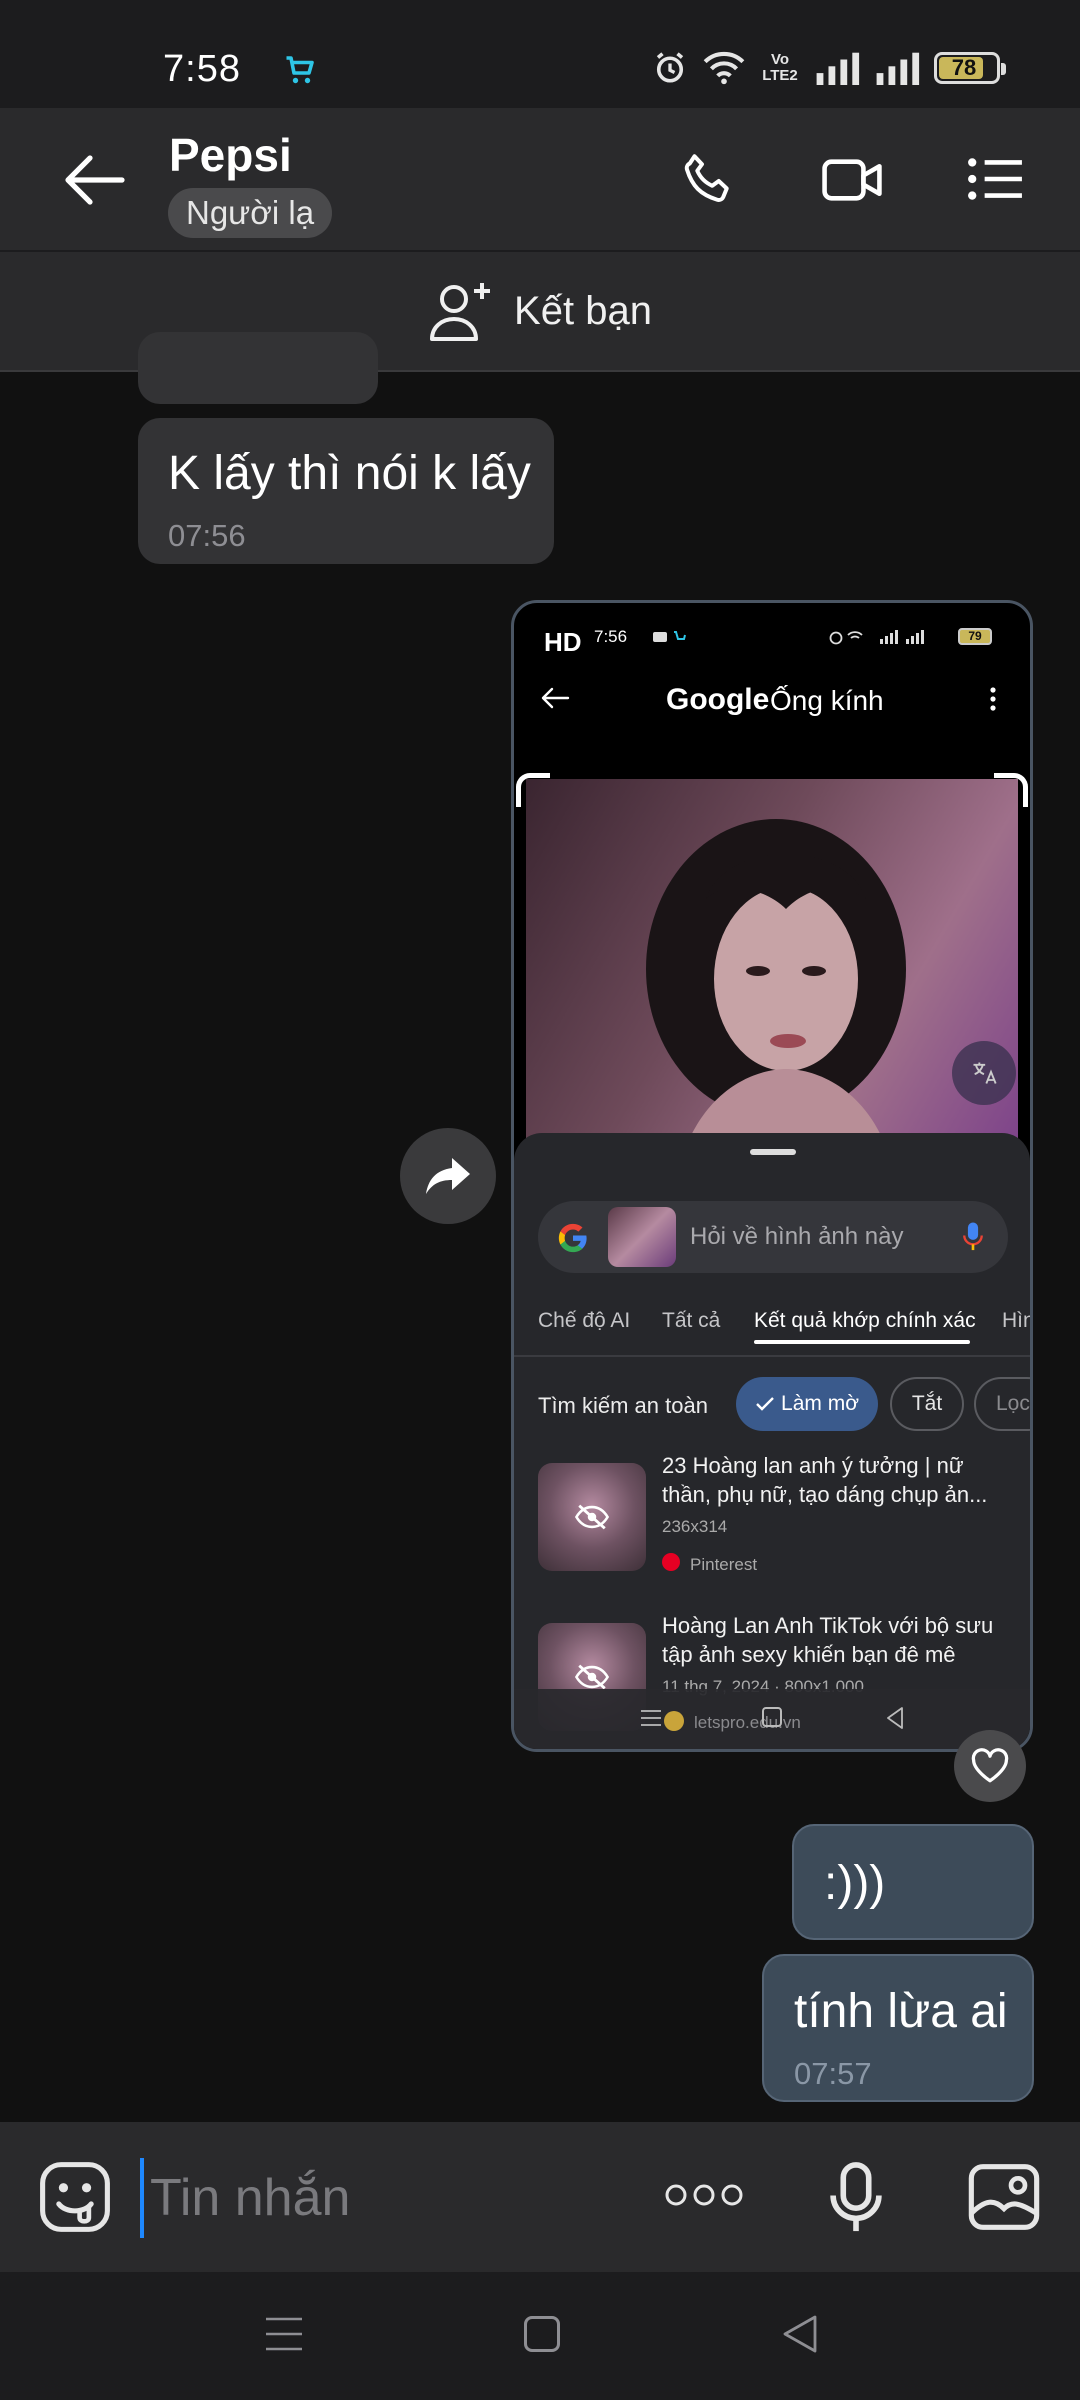  Describe the element at coordinates (820, 1403) in the screenshot. I see `chip-blur-label: Làm mờ` at that location.